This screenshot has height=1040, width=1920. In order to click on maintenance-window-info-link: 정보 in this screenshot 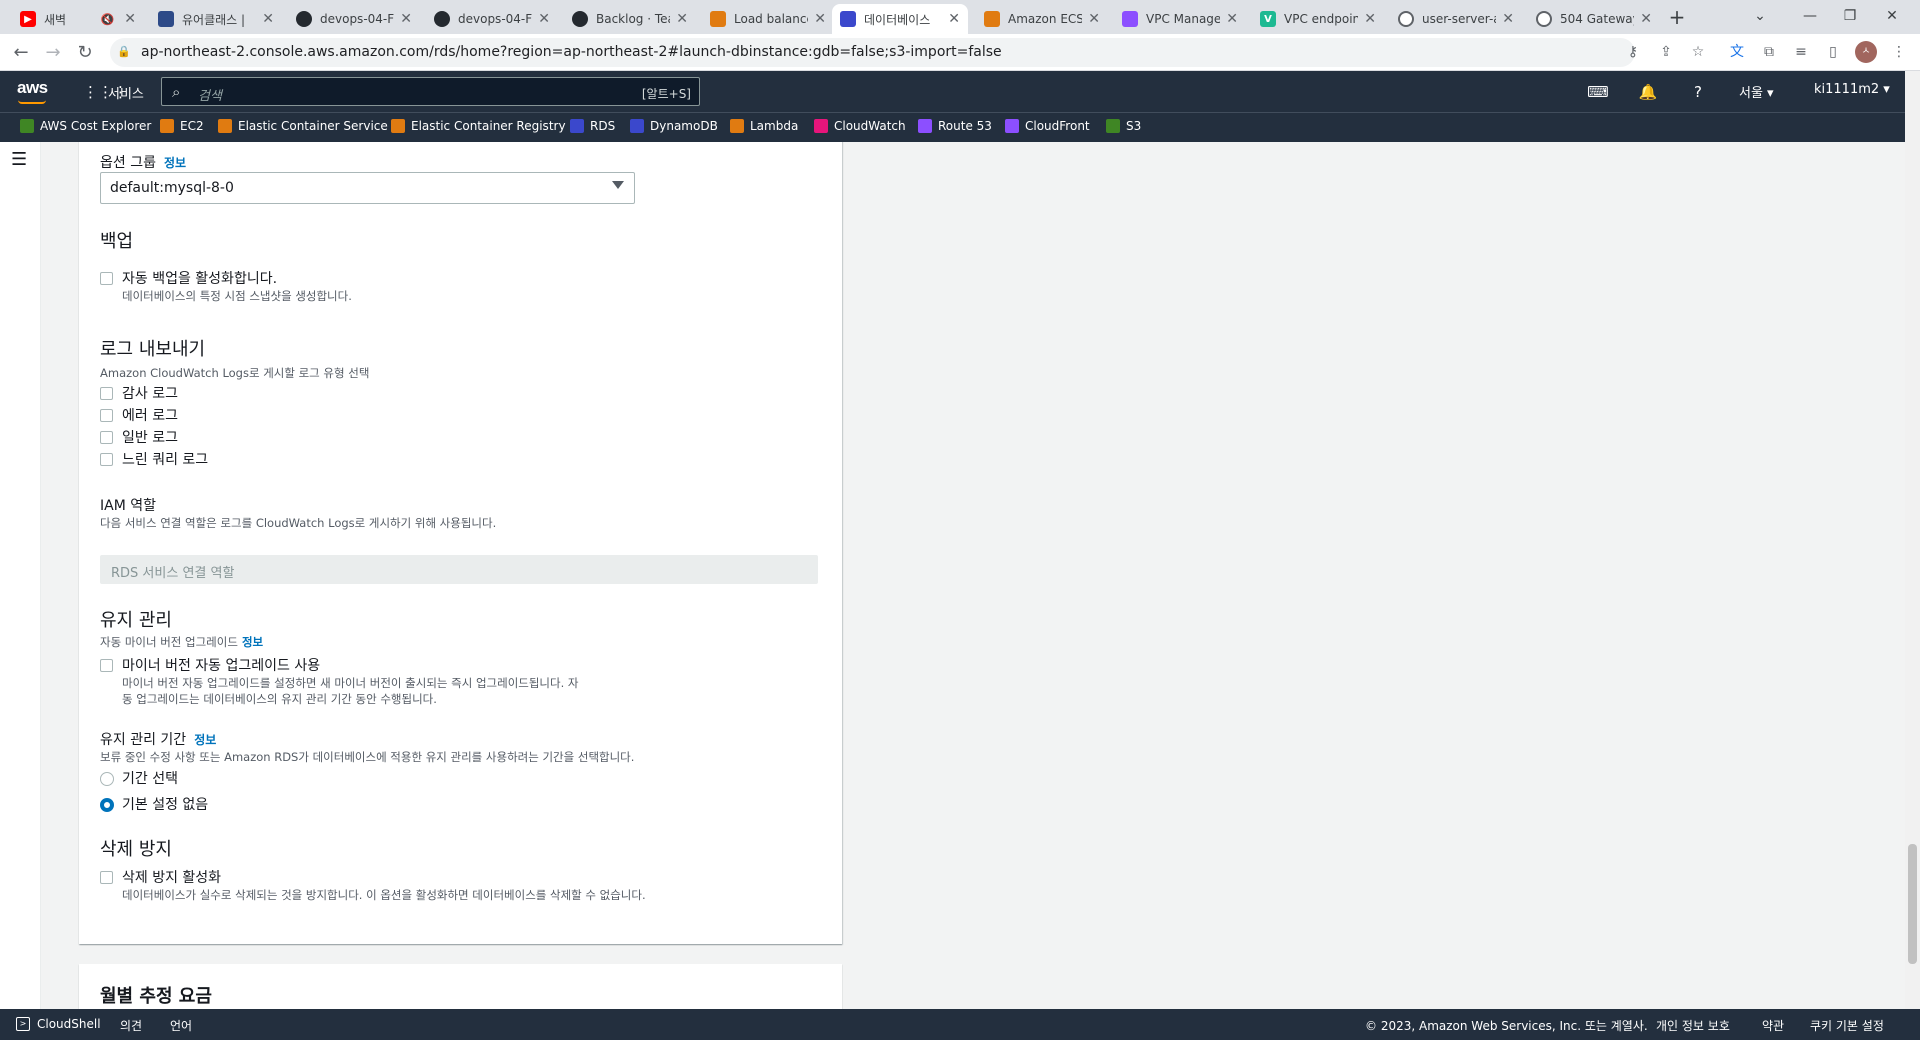, I will do `click(205, 740)`.